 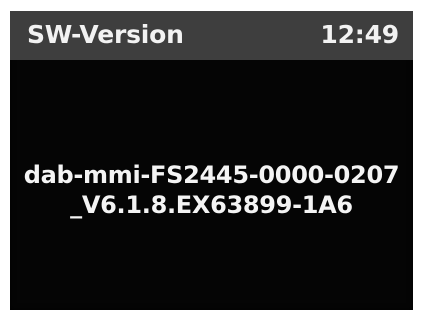 What do you see at coordinates (211, 35) in the screenshot?
I see `header-bar: SW-Version 12:49` at bounding box center [211, 35].